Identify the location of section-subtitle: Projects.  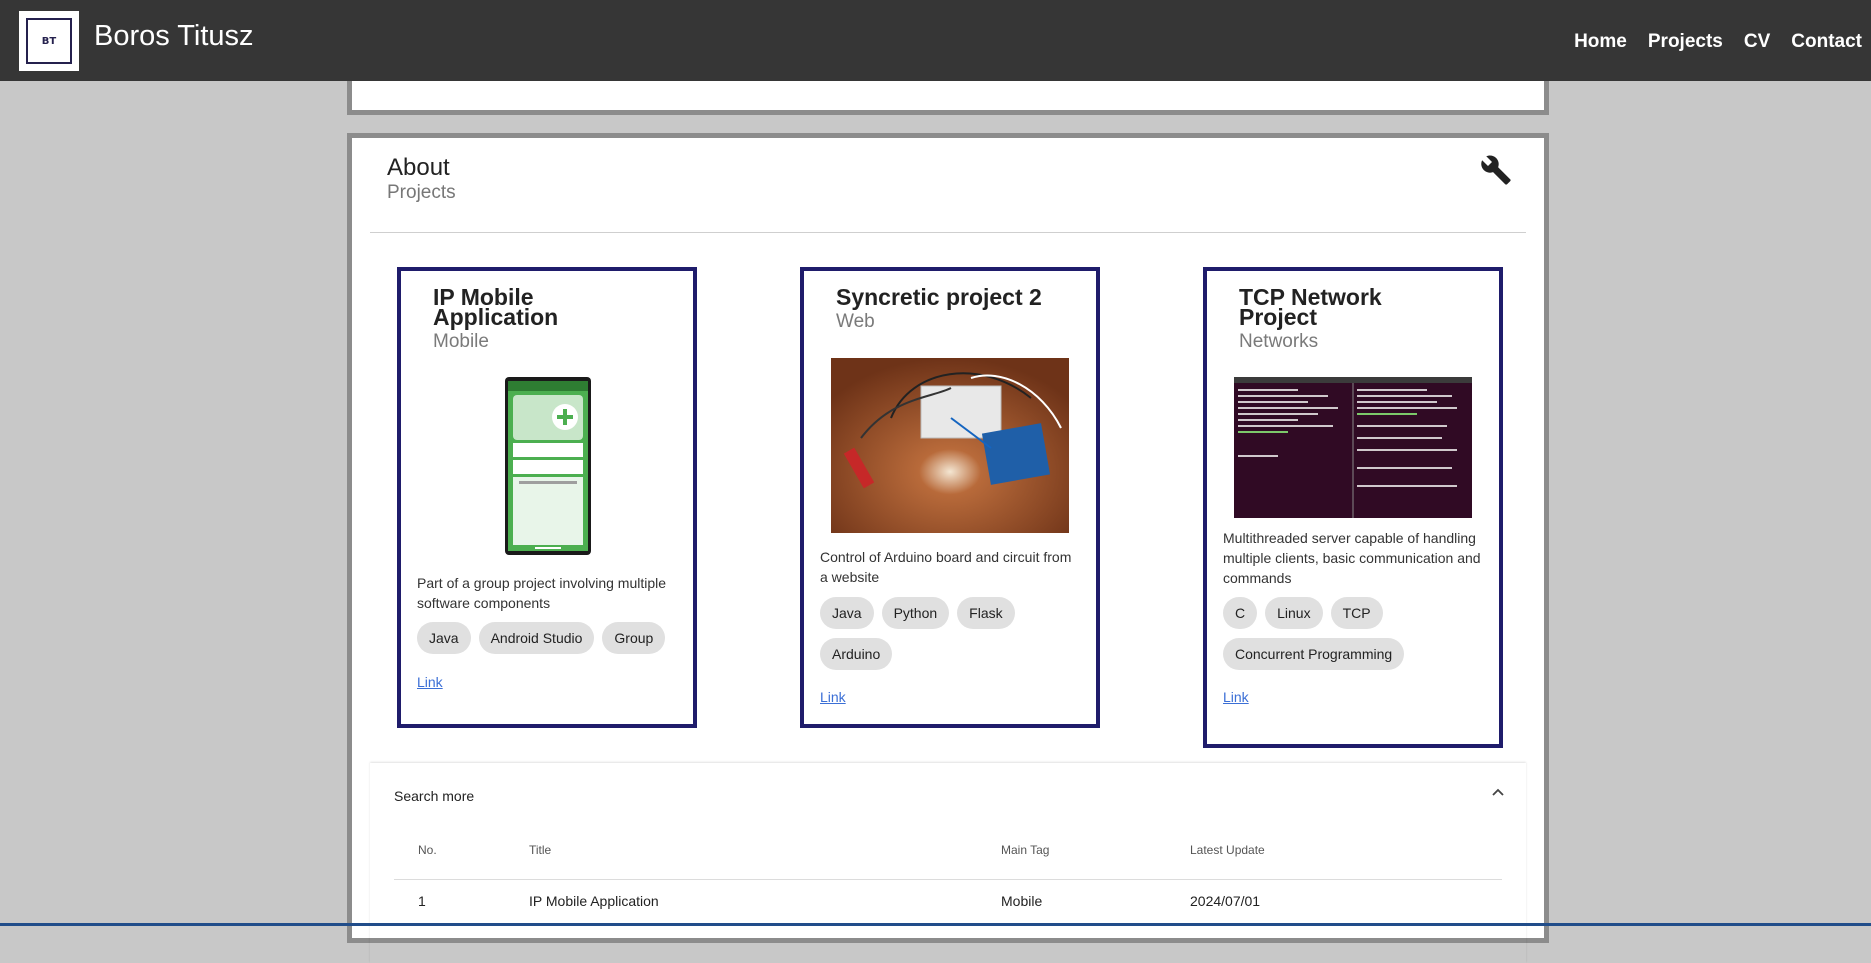
(421, 192).